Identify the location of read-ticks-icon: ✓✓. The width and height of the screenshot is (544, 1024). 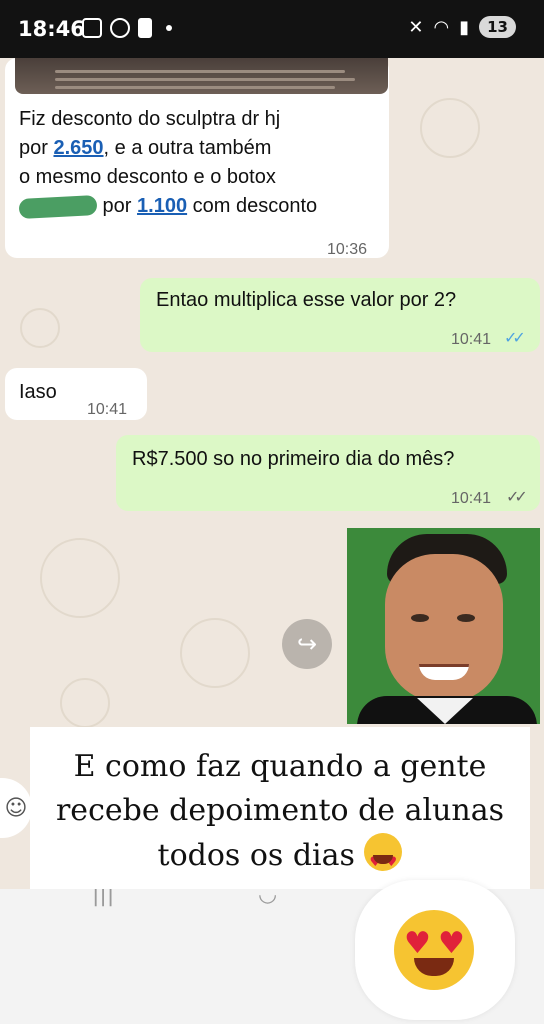
(515, 338).